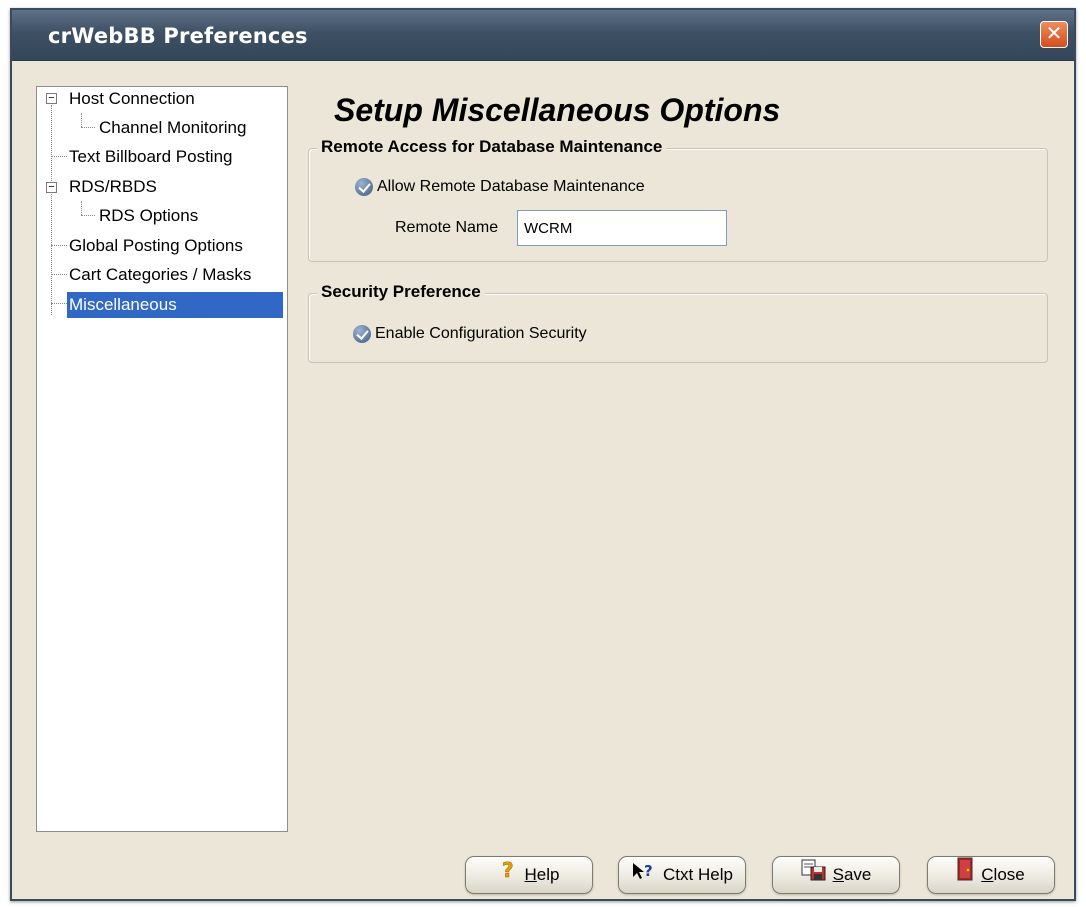  I want to click on context-help-icon: ?, so click(644, 876).